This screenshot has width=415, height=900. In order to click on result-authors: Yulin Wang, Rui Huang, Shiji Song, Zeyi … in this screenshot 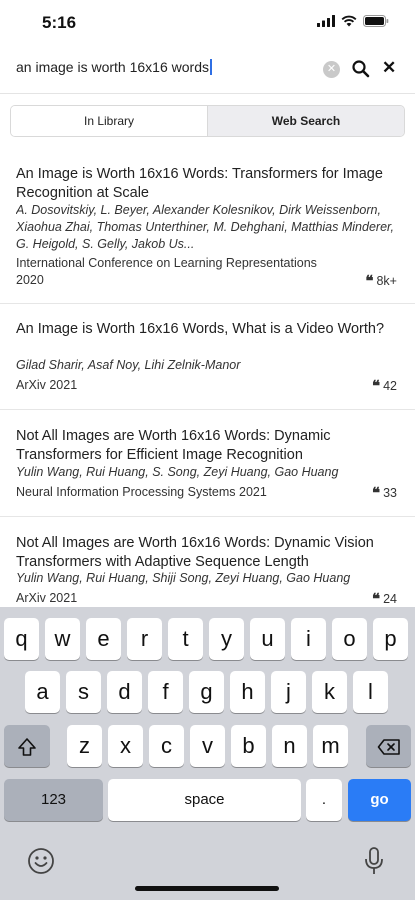, I will do `click(183, 578)`.